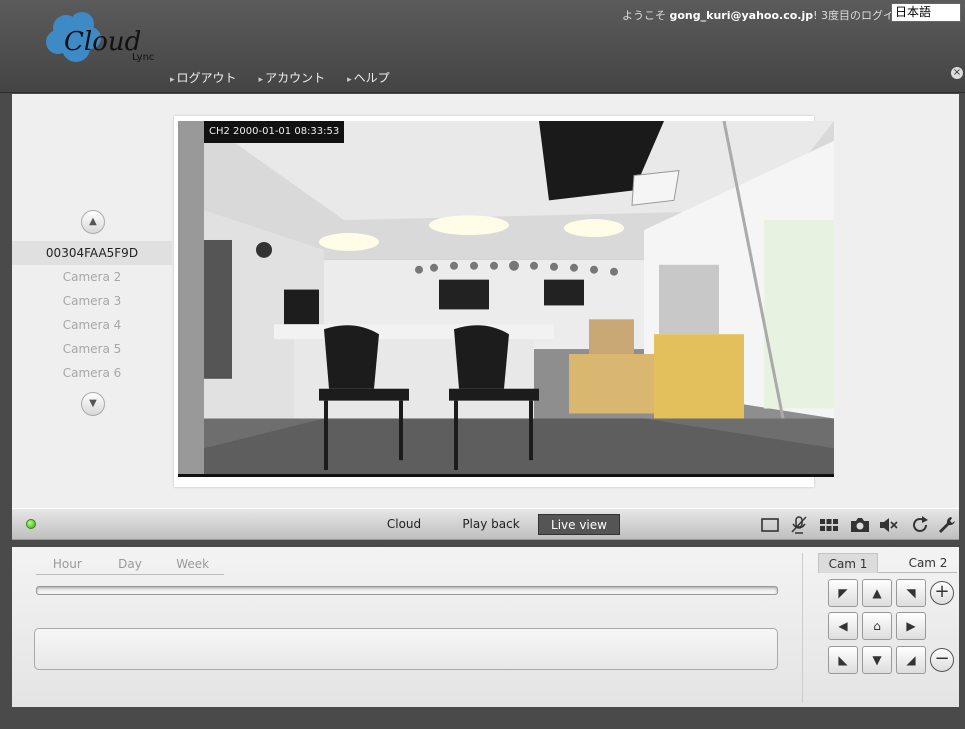  What do you see at coordinates (877, 626) in the screenshot?
I see `ptz-home-icon: ⌂` at bounding box center [877, 626].